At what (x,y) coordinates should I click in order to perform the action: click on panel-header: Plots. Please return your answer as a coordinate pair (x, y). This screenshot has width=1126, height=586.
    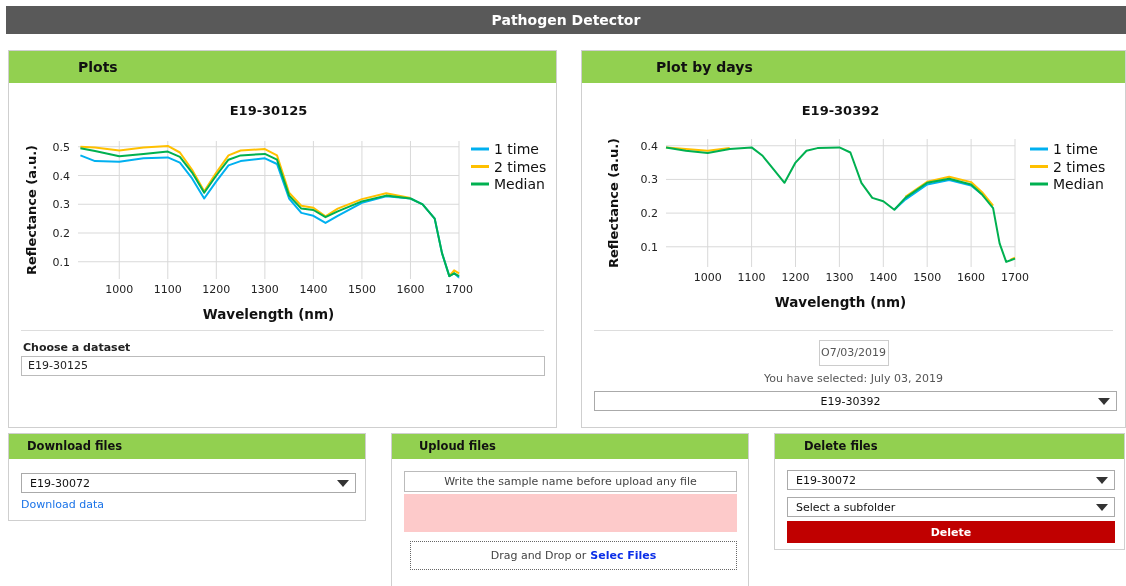
    Looking at the image, I should click on (282, 67).